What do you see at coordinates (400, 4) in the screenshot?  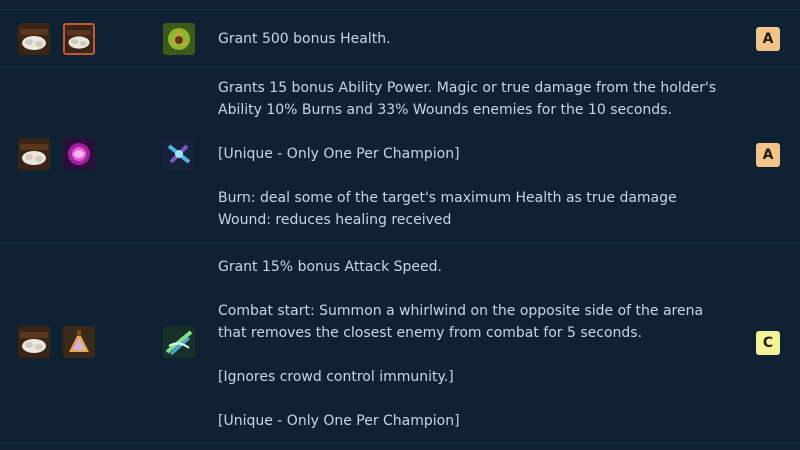 I see `top-divider` at bounding box center [400, 4].